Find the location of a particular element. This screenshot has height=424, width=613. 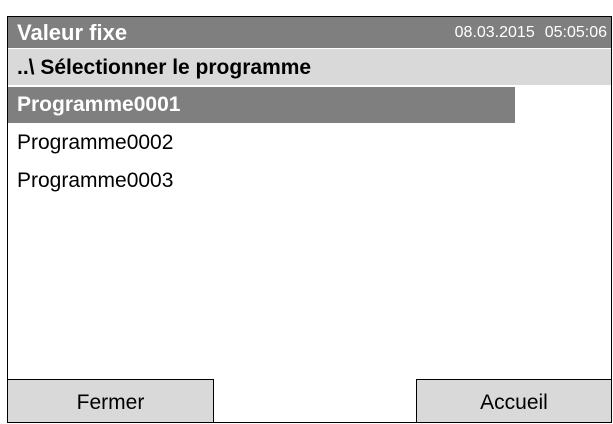

screen-title: Valeur fixe is located at coordinates (72, 32).